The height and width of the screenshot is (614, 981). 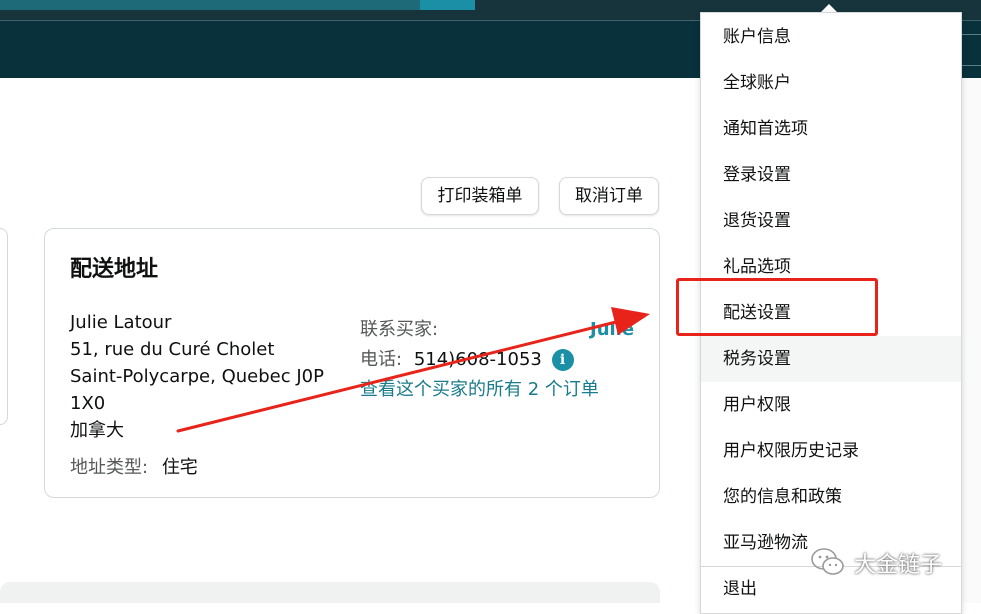 I want to click on wechat-icon, so click(x=827, y=561).